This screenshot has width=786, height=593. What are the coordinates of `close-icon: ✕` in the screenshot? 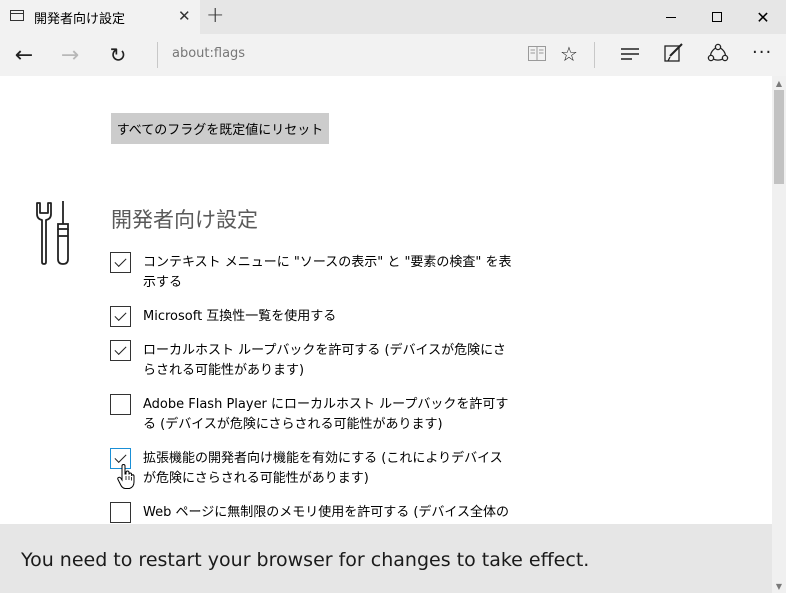 It's located at (763, 17).